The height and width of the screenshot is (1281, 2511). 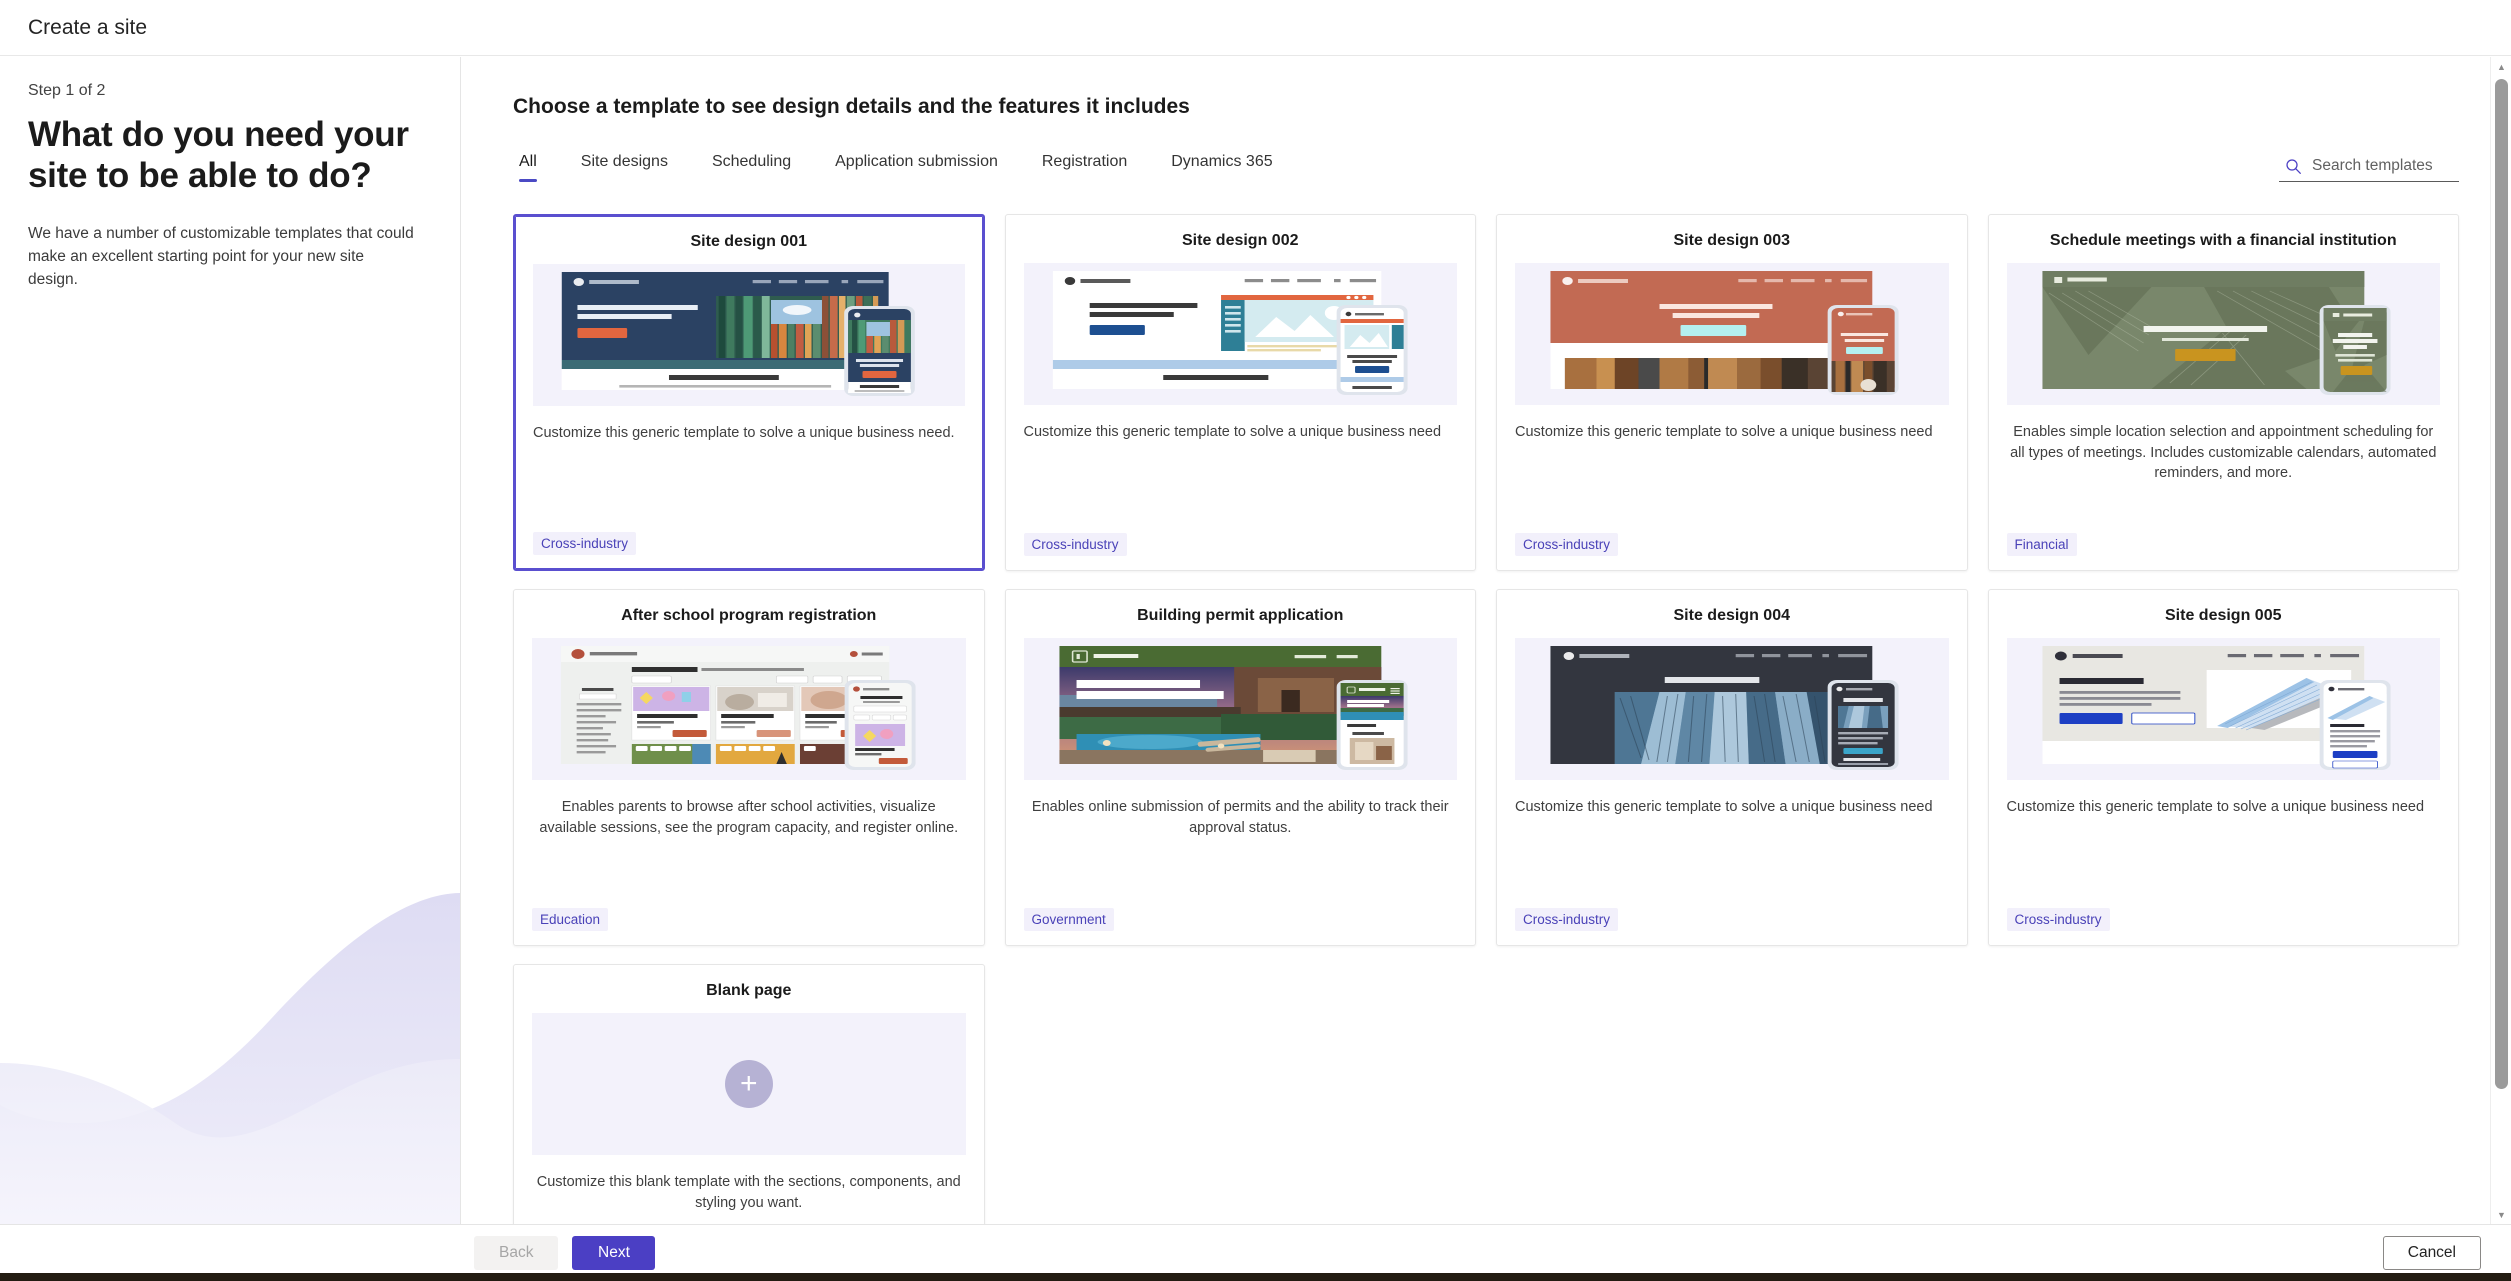 I want to click on card-thumbnail-building-permit, so click(x=1240, y=709).